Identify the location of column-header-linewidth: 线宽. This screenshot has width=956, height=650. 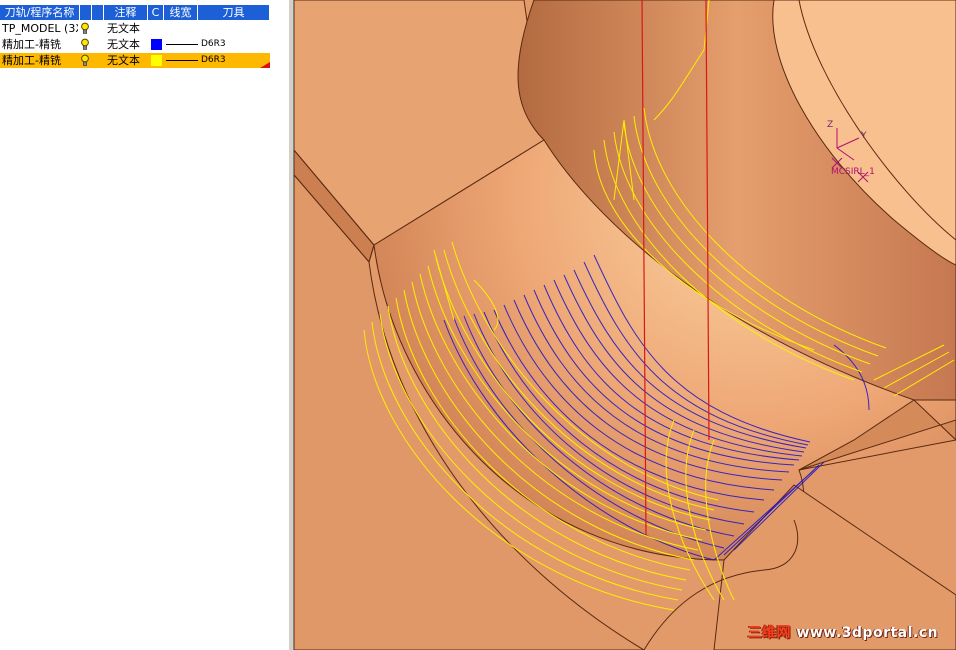
(181, 12).